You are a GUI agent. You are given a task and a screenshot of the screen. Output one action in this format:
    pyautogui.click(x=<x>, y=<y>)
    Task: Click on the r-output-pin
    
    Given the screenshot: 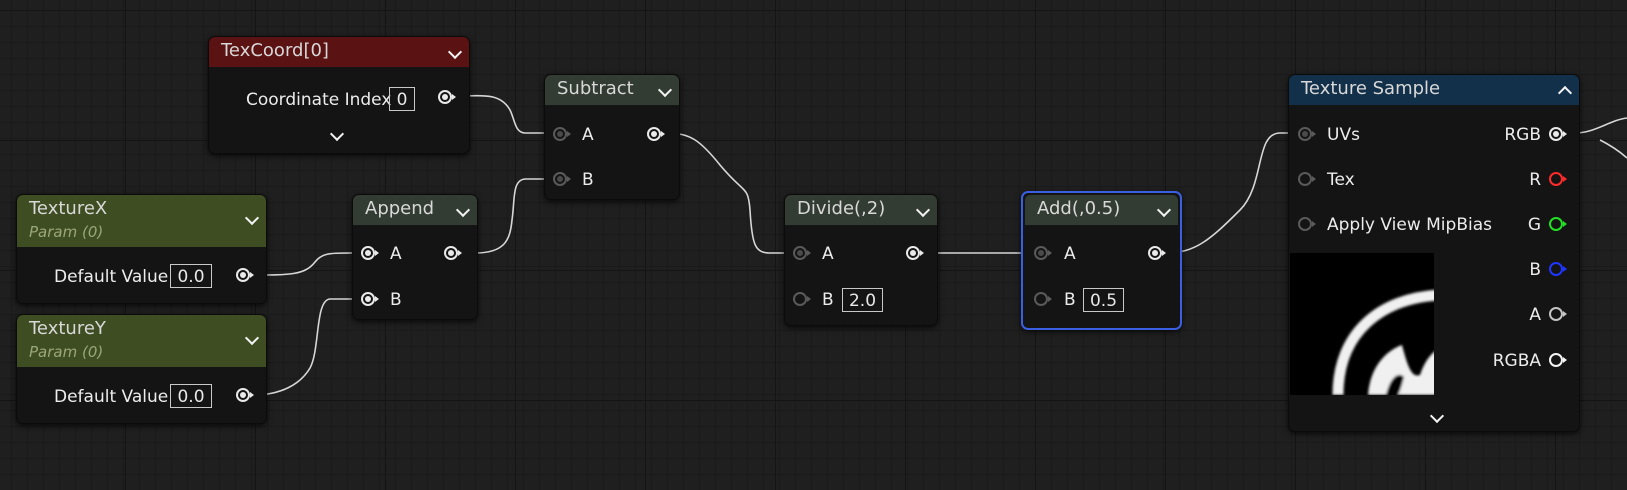 What is the action you would take?
    pyautogui.click(x=1558, y=179)
    